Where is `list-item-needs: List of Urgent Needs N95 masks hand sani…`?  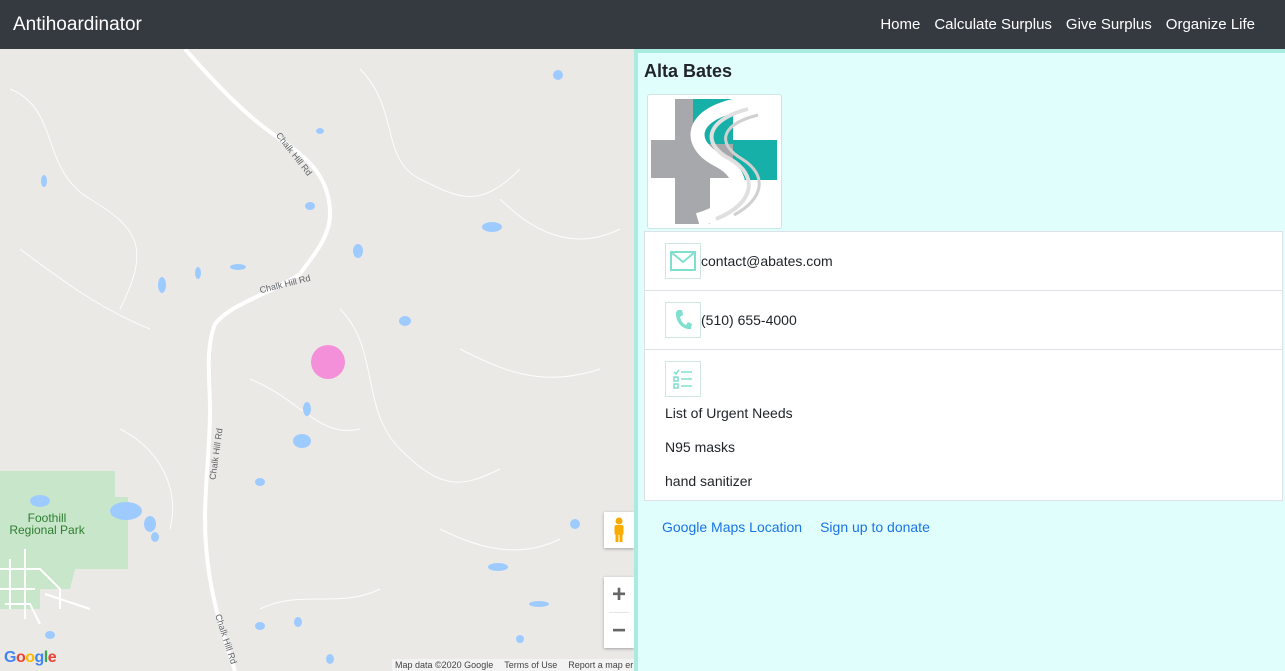
list-item-needs: List of Urgent Needs N95 masks hand sani… is located at coordinates (963, 425).